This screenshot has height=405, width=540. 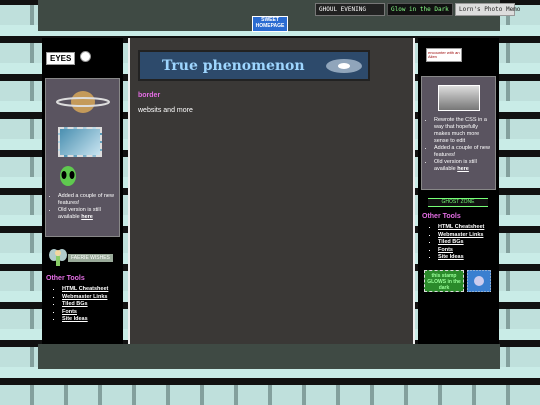 I want to click on glow-badge: Glow in the Dark, so click(x=420, y=9).